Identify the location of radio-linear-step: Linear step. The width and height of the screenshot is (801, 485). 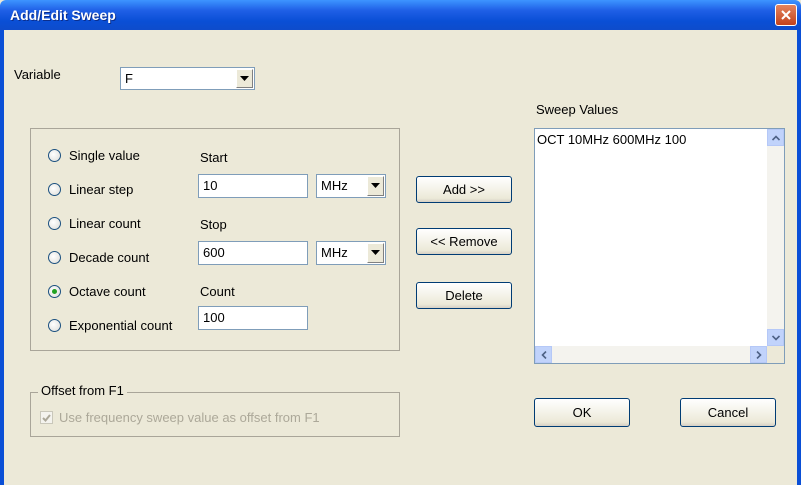
(90, 189).